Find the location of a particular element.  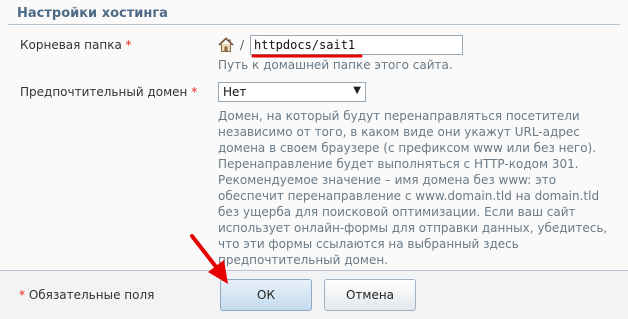

root-folder-input: httpdocs/sait1 is located at coordinates (356, 45).